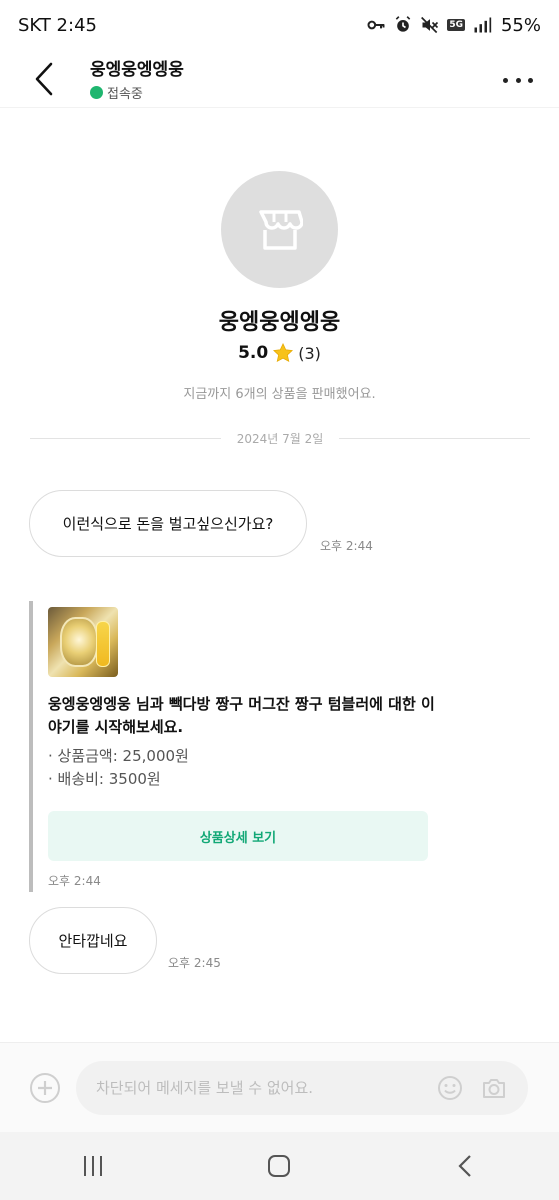 This screenshot has width=559, height=1200. I want to click on product-detail-button: 상품상세 보기, so click(238, 836).